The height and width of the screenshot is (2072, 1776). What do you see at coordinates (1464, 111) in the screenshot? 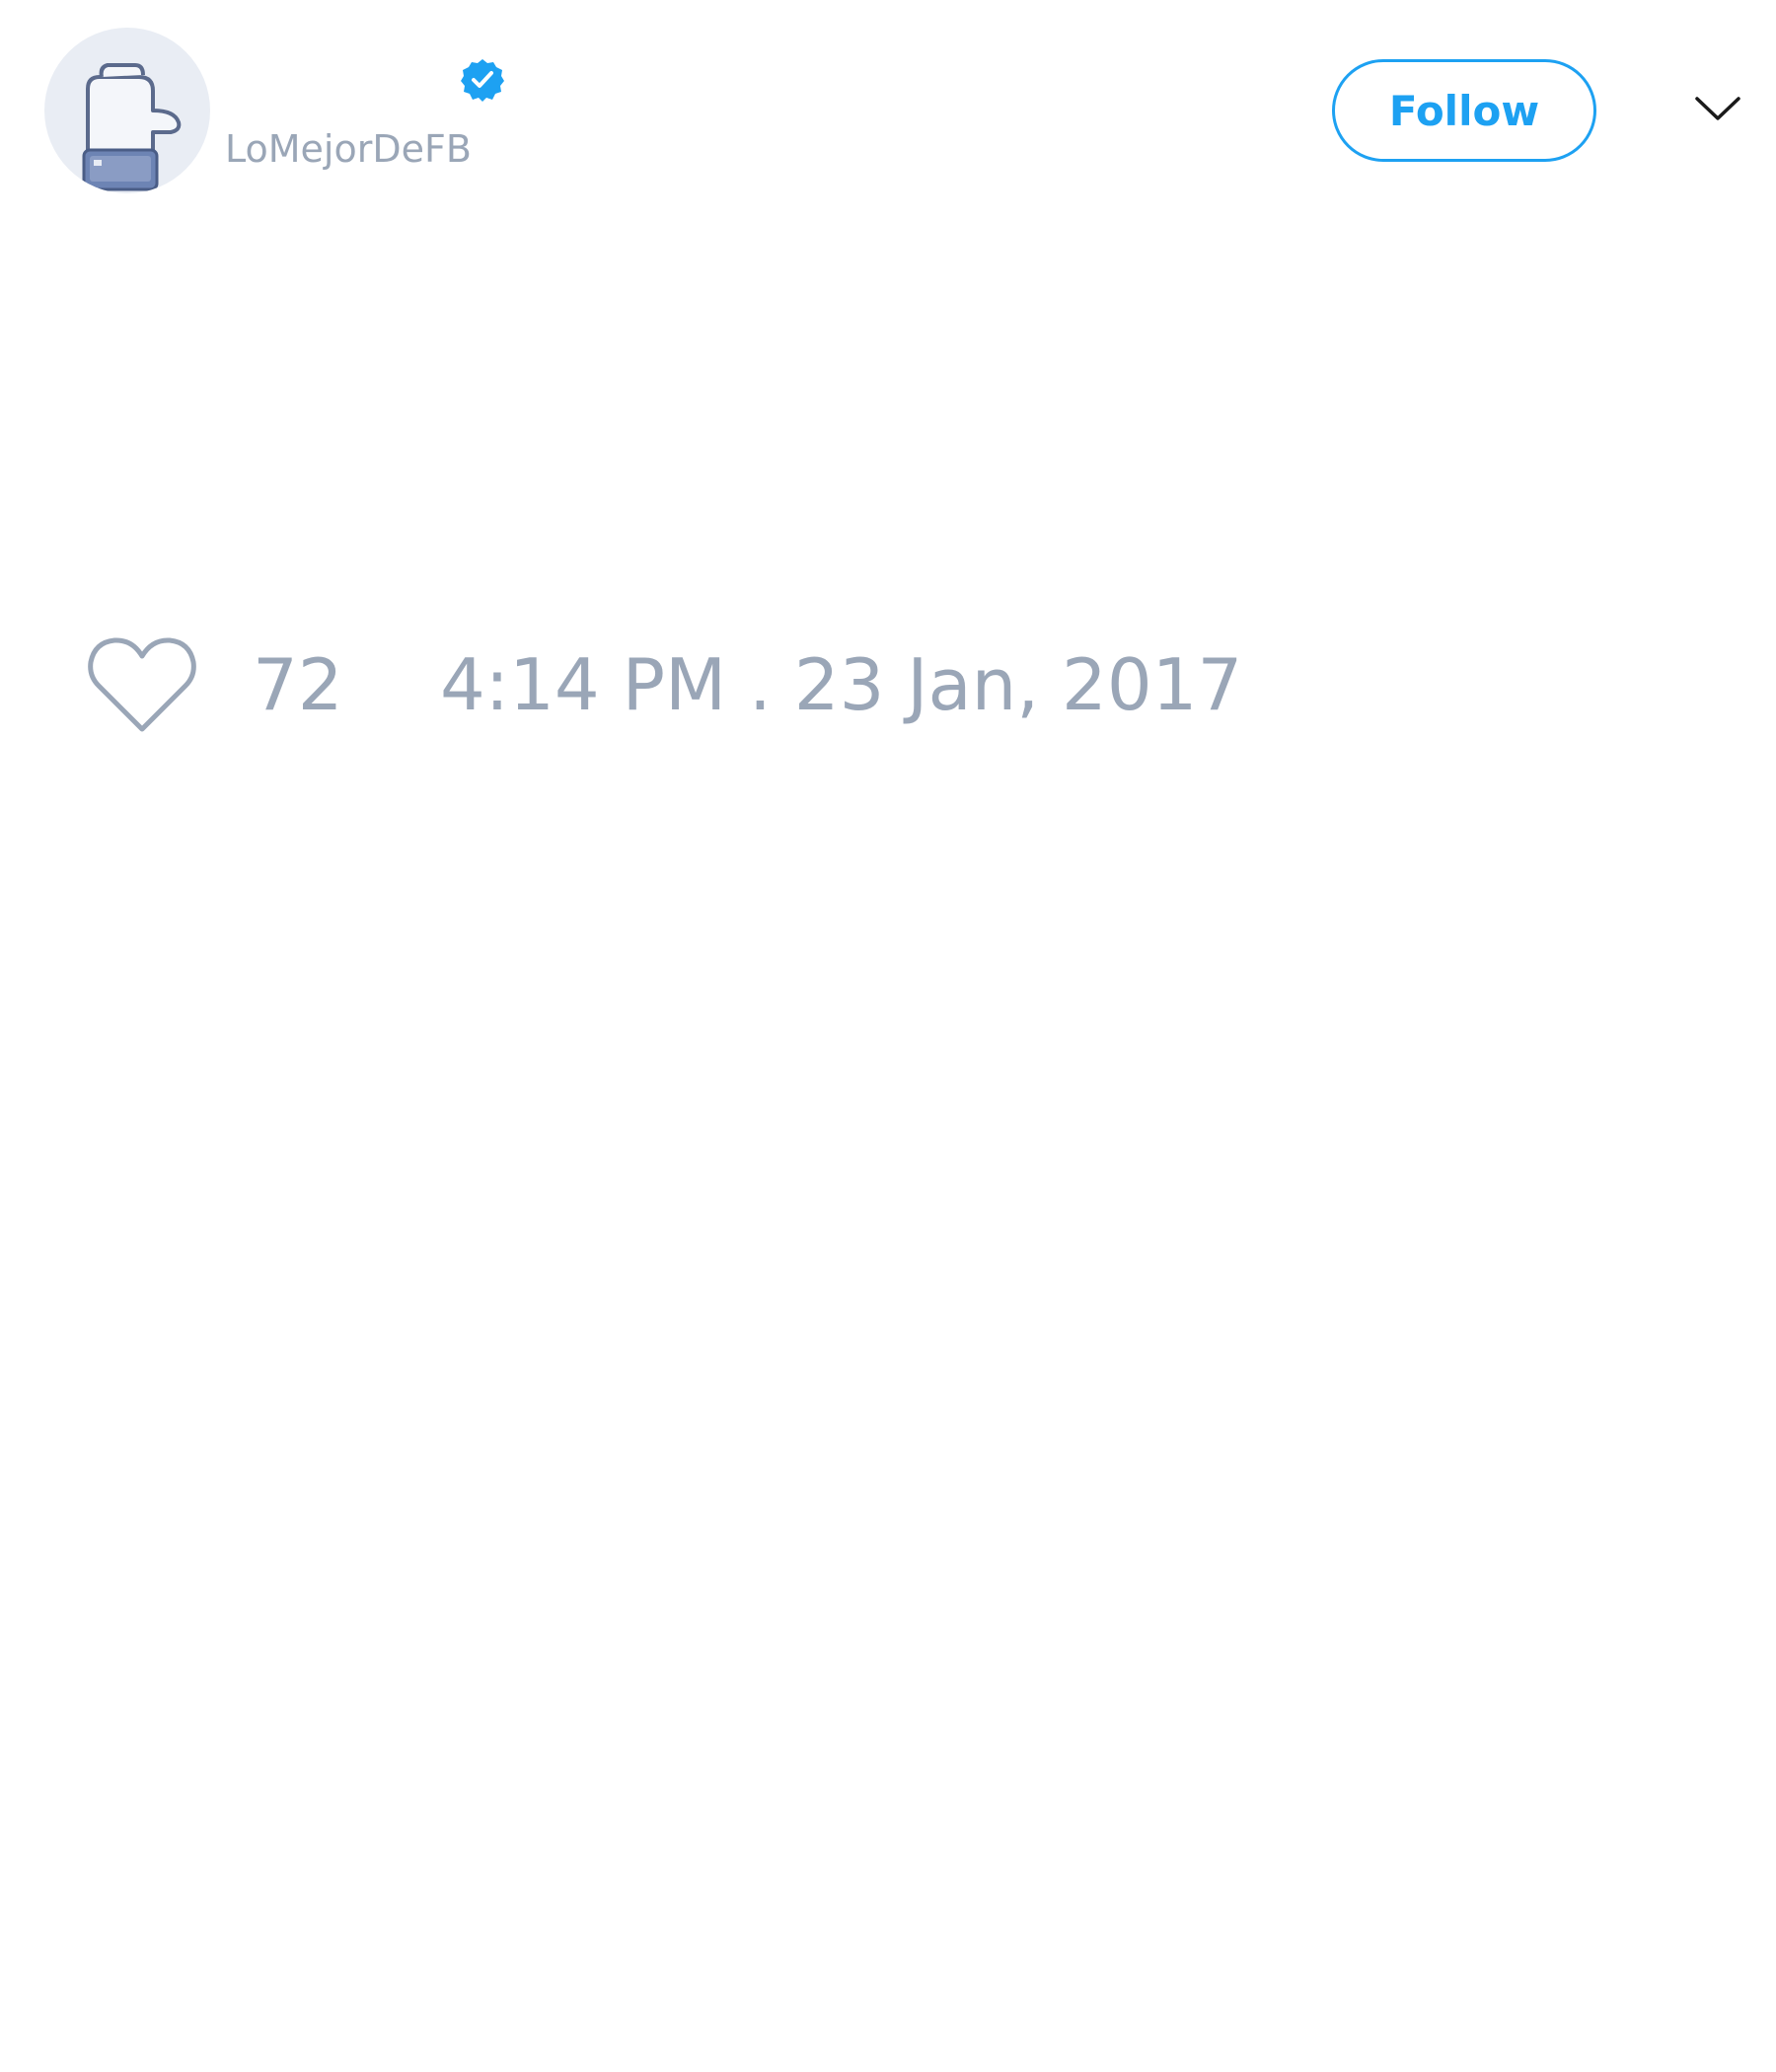
I see `follow-button: Follow` at bounding box center [1464, 111].